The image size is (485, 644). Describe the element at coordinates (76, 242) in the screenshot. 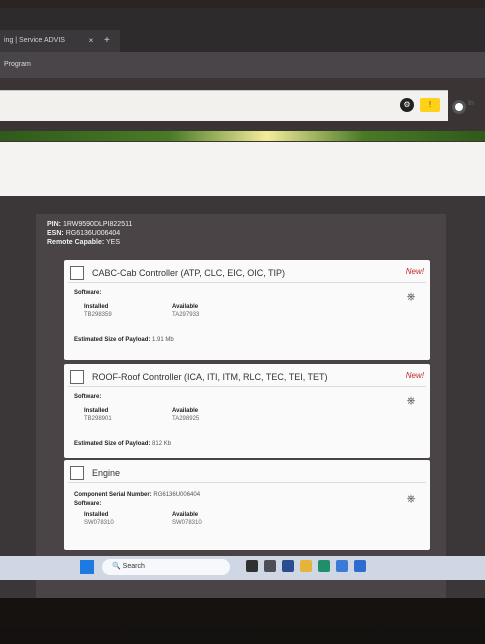

I see `remote-label: Remote Capable:` at that location.